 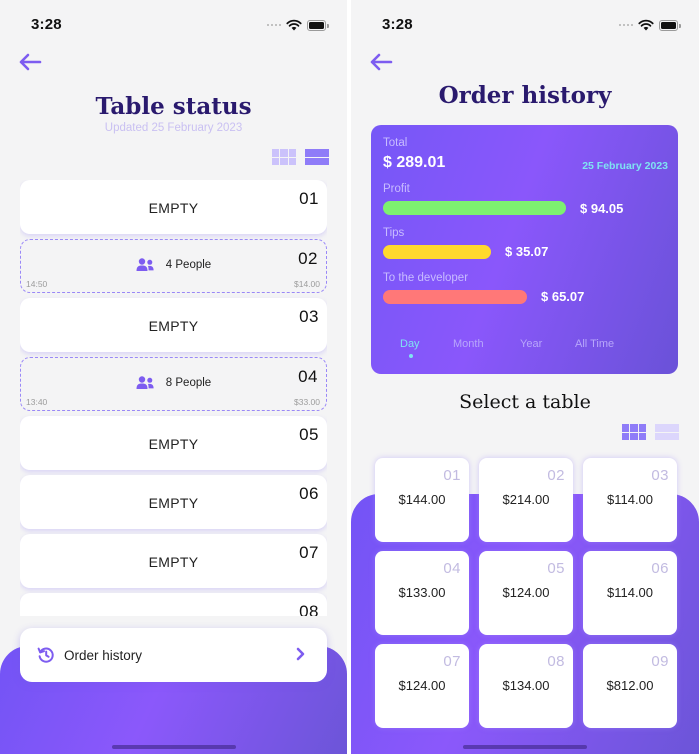 I want to click on table-card-03: 03 EMPTY, so click(x=173, y=325).